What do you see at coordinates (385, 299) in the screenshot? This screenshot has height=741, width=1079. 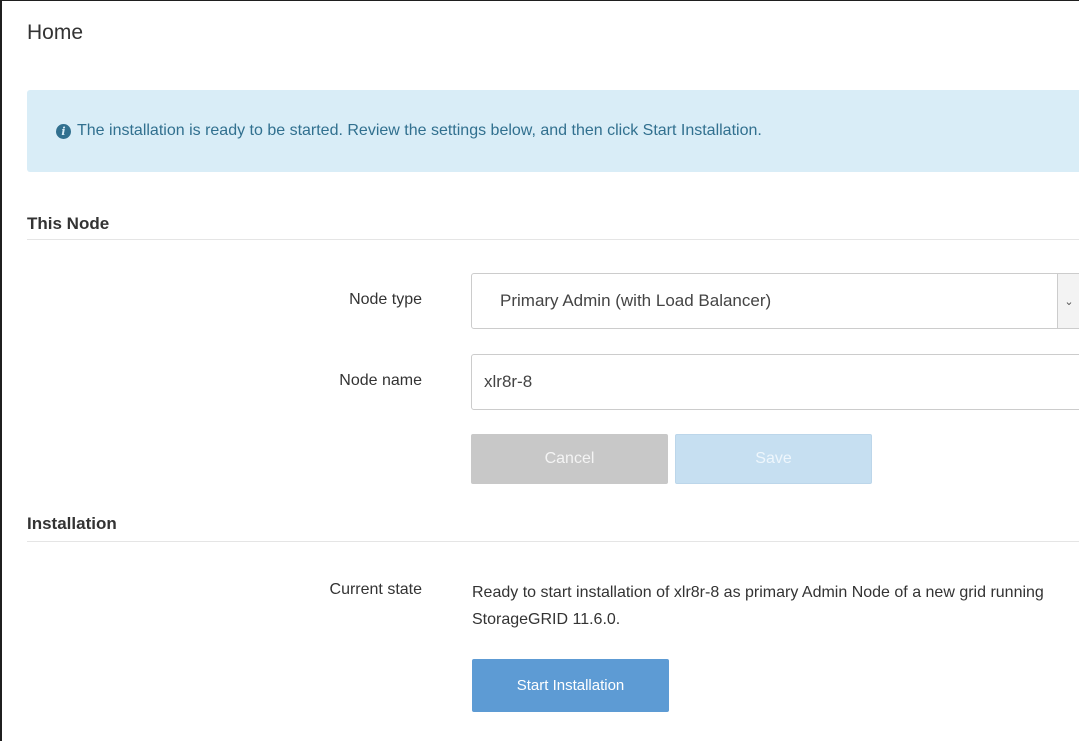 I see `node-type-label: Node type` at bounding box center [385, 299].